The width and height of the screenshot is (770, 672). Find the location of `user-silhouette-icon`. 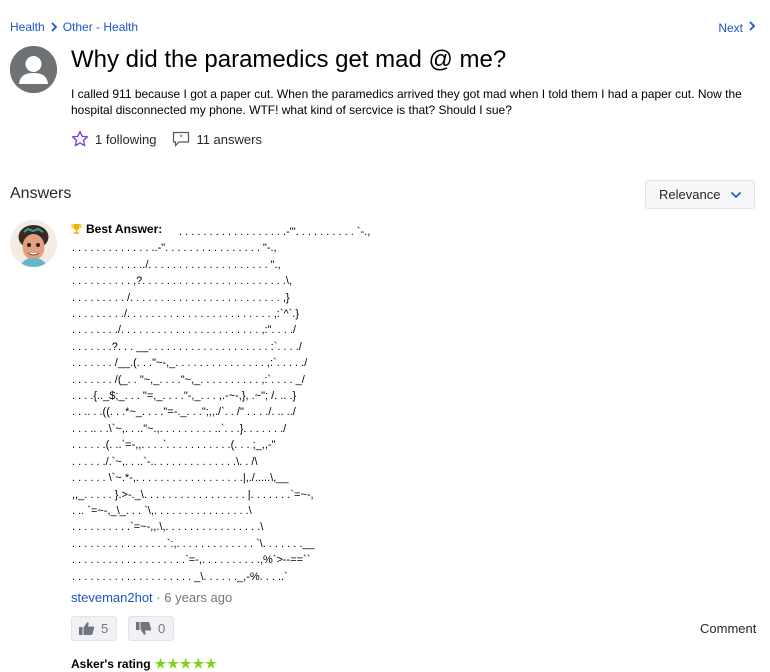

user-silhouette-icon is located at coordinates (33, 69).